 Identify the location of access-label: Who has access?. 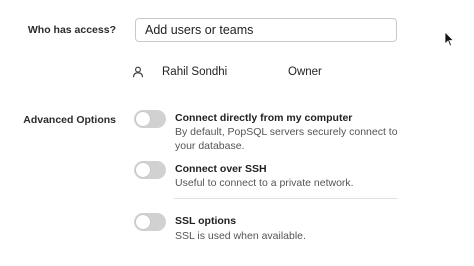
(71, 30).